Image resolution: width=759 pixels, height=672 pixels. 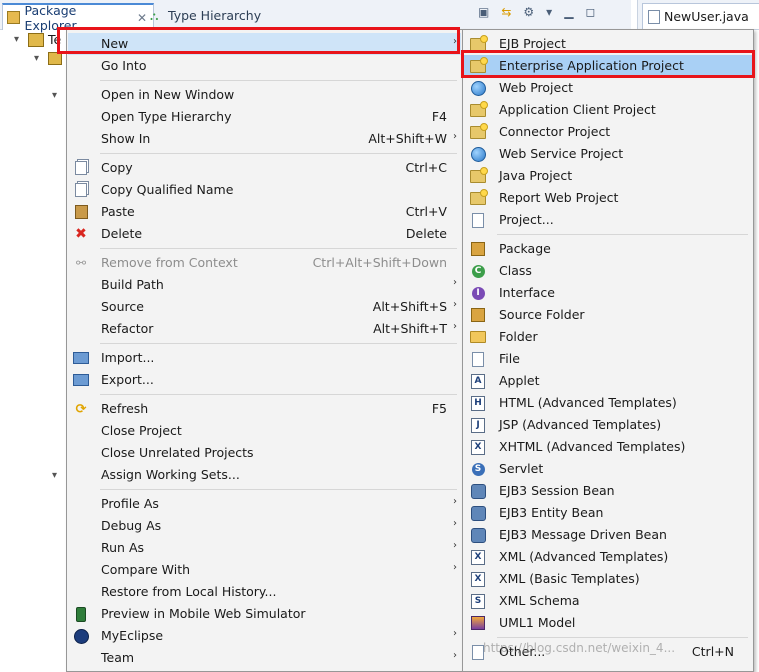 What do you see at coordinates (608, 381) in the screenshot?
I see `submenu-item-applet: A Applet` at bounding box center [608, 381].